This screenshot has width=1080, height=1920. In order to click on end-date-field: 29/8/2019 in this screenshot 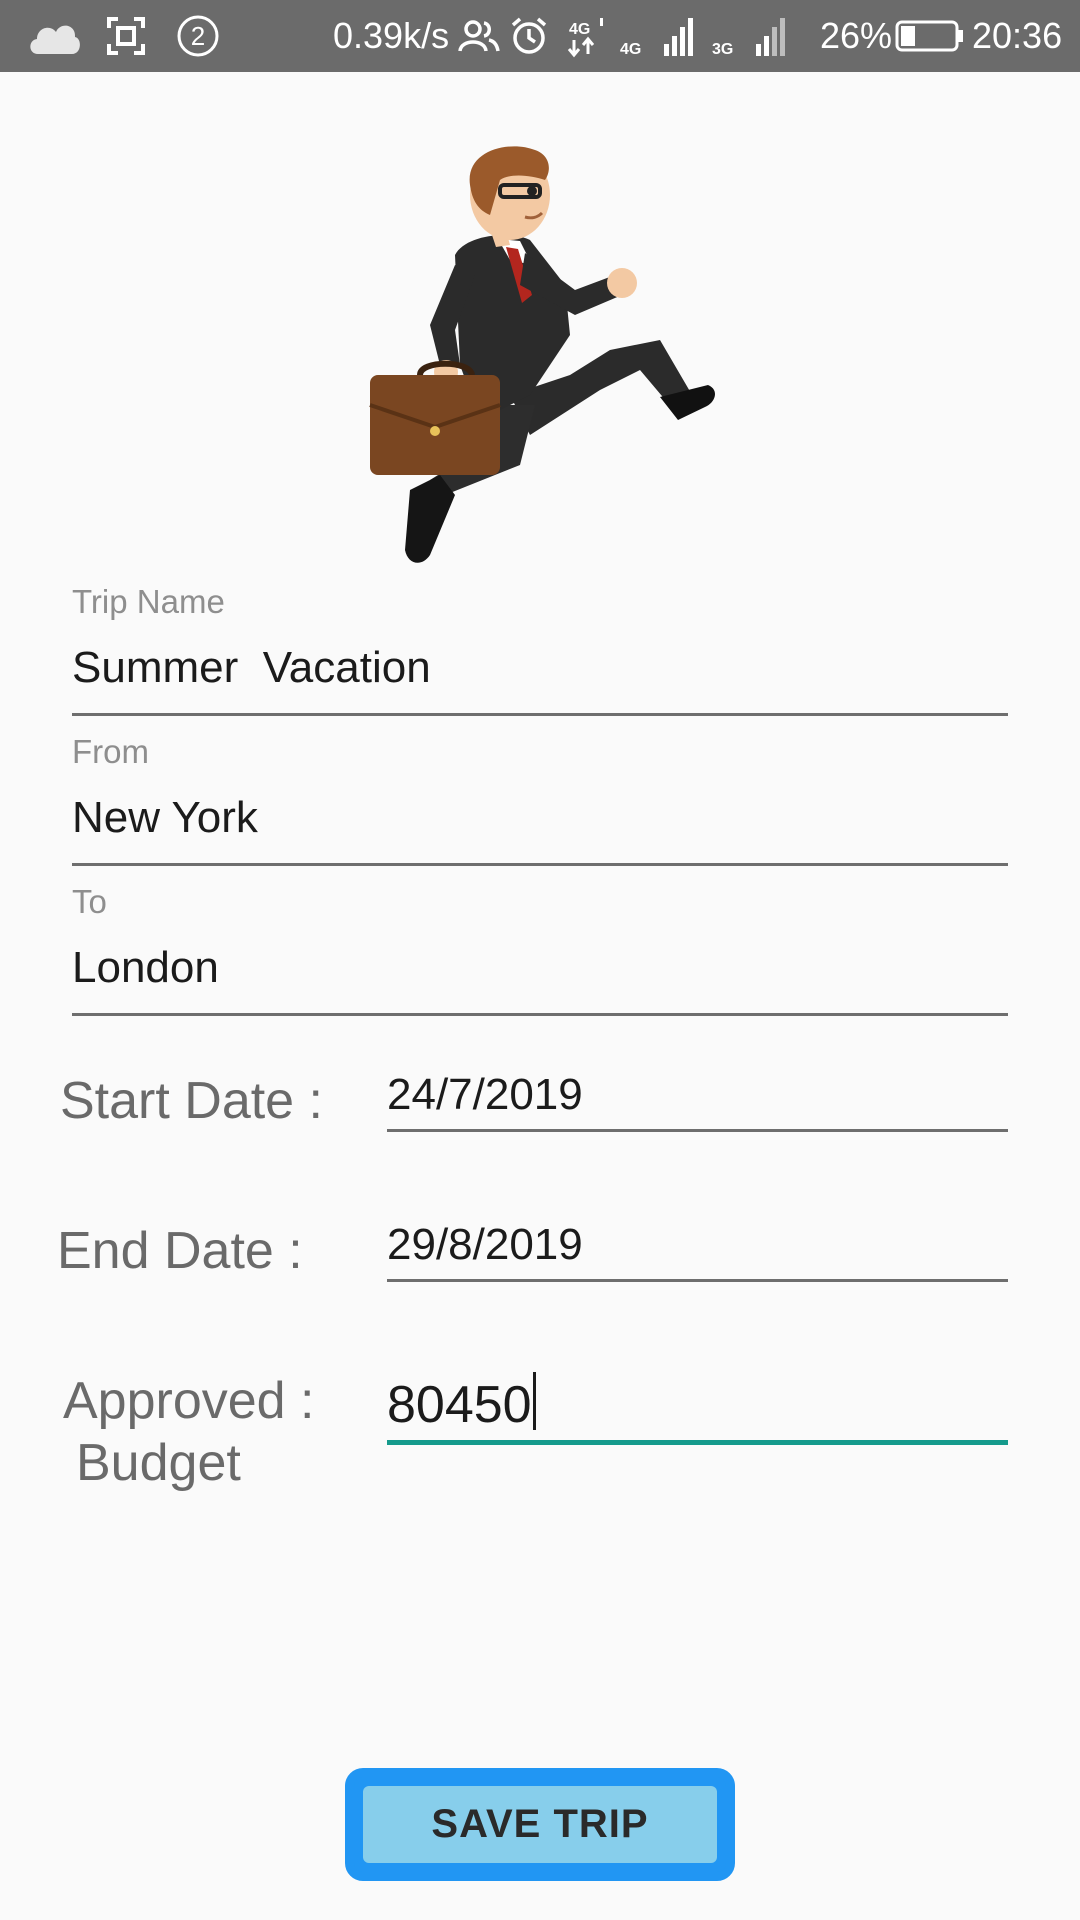, I will do `click(697, 1250)`.